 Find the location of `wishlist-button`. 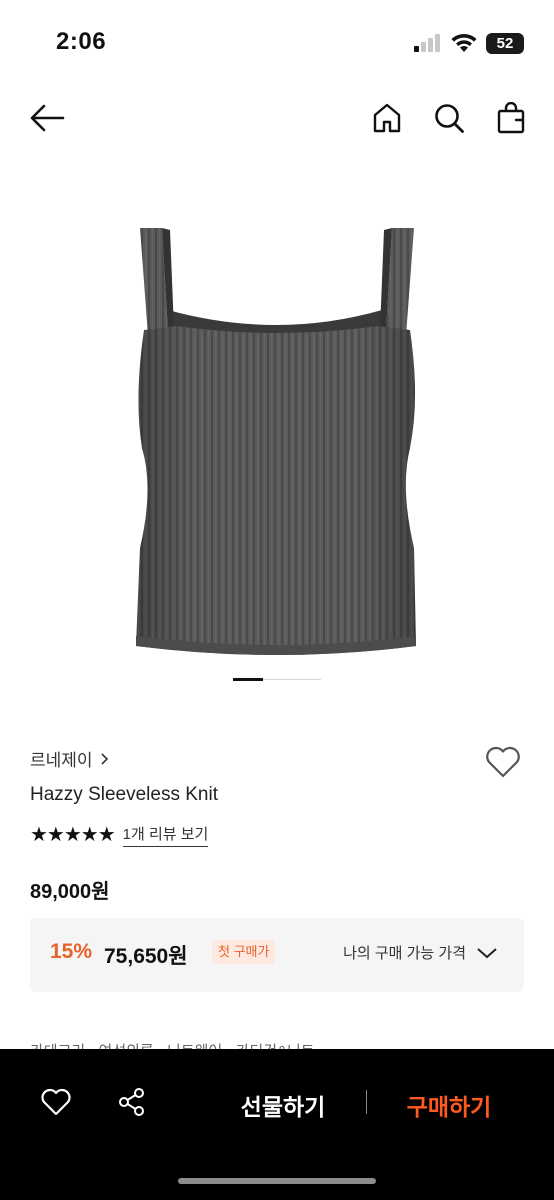

wishlist-button is located at coordinates (503, 764).